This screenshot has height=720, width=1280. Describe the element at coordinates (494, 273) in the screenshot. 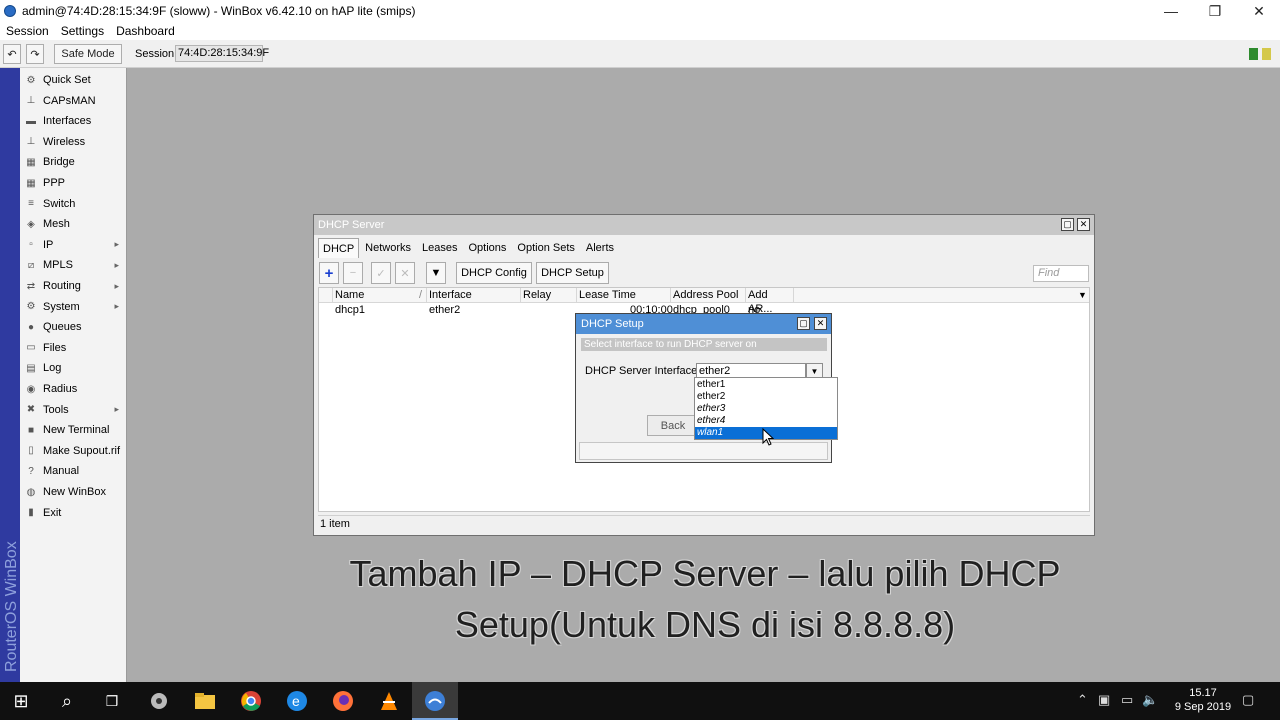

I see `dhcp-config-button: DHCP Config` at that location.